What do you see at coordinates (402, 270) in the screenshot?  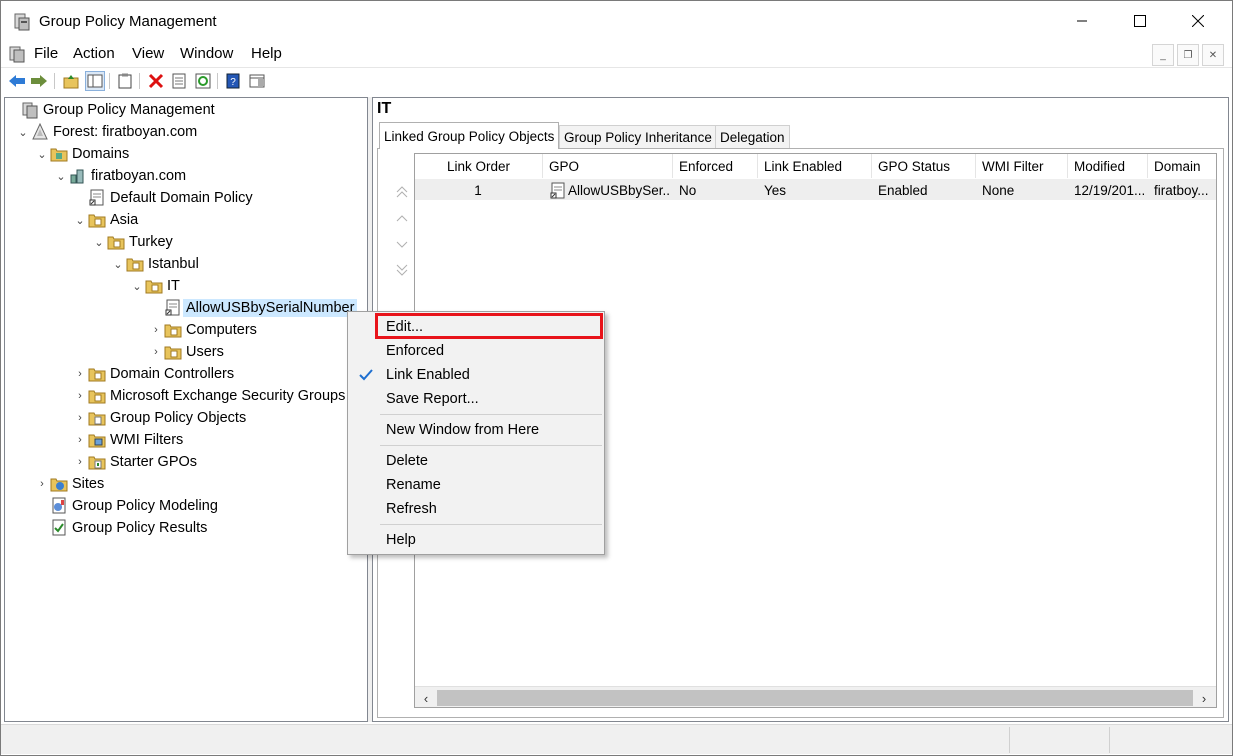 I see `move-to-bottom-button` at bounding box center [402, 270].